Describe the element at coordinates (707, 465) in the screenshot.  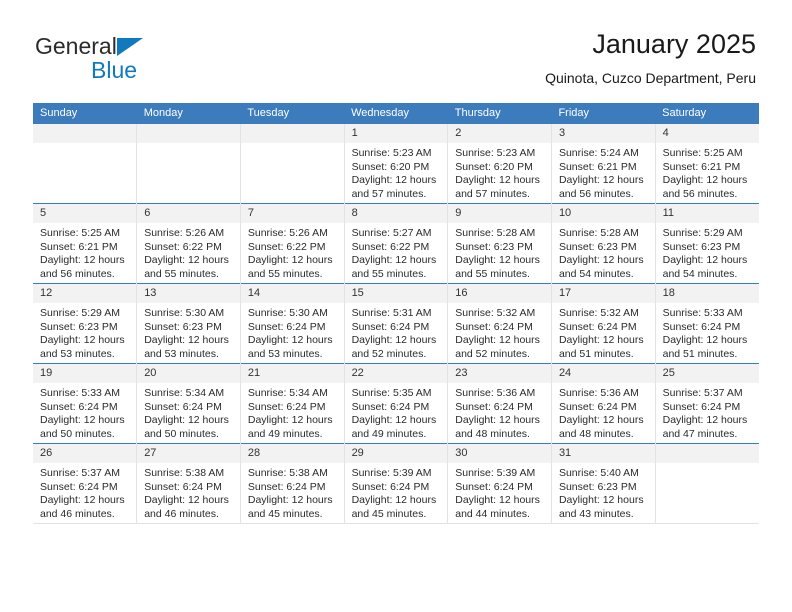
I see `day-details` at that location.